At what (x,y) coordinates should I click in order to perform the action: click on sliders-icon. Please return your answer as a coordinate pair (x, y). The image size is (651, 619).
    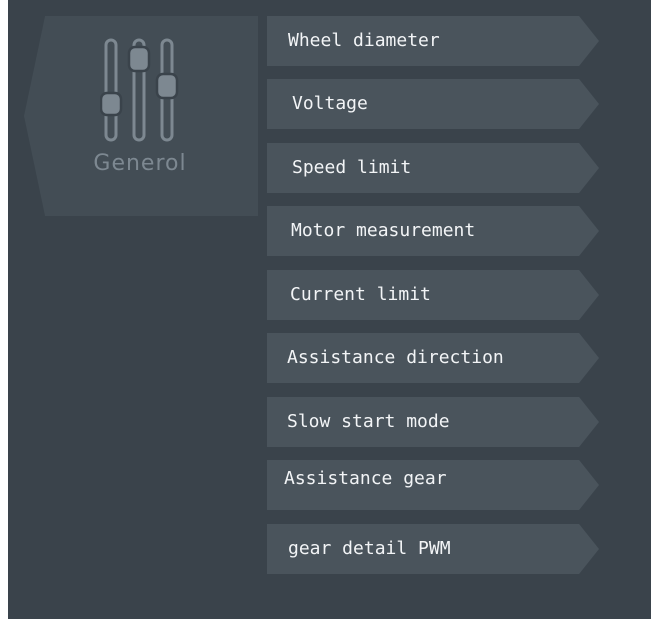
    Looking at the image, I should click on (139, 90).